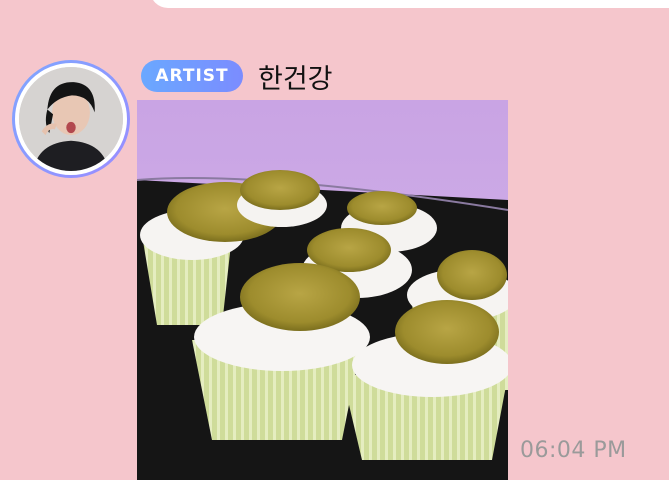  I want to click on previous-message-bubble, so click(409, 4).